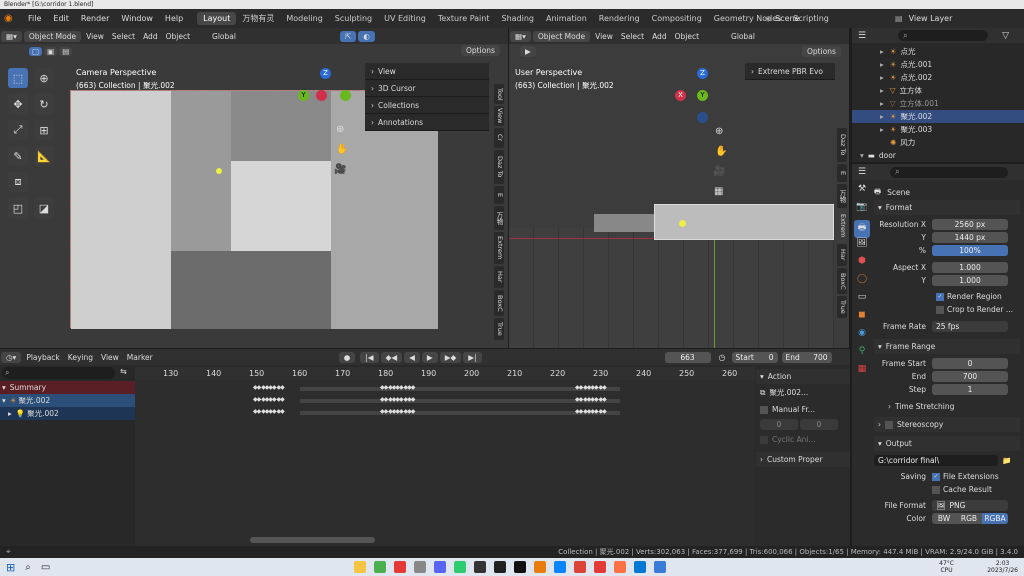  I want to click on scale-tool-icon: ⤢, so click(18, 130).